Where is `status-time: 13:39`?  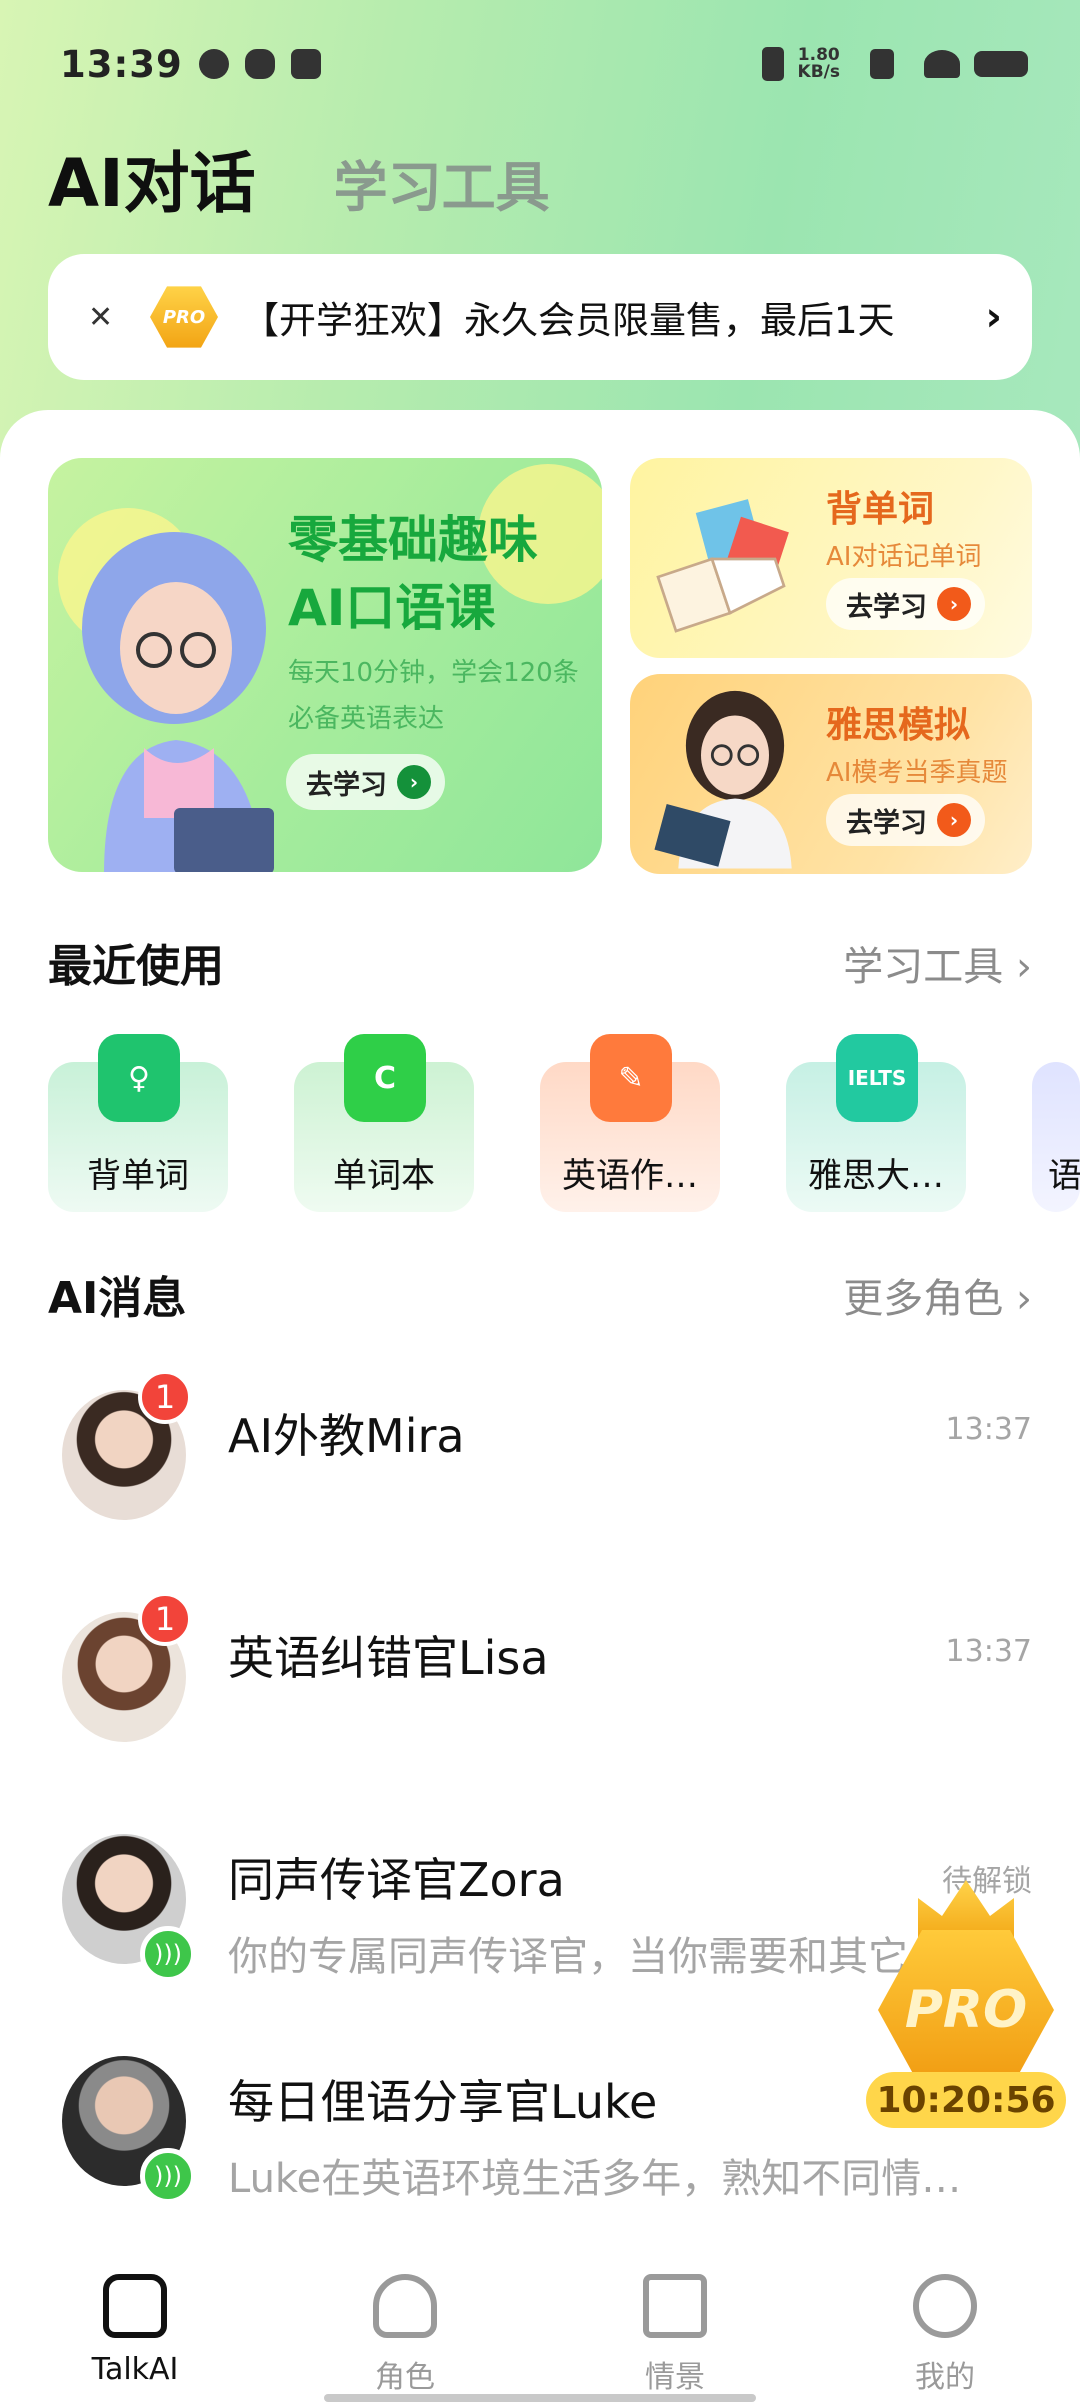
status-time: 13:39 is located at coordinates (121, 64).